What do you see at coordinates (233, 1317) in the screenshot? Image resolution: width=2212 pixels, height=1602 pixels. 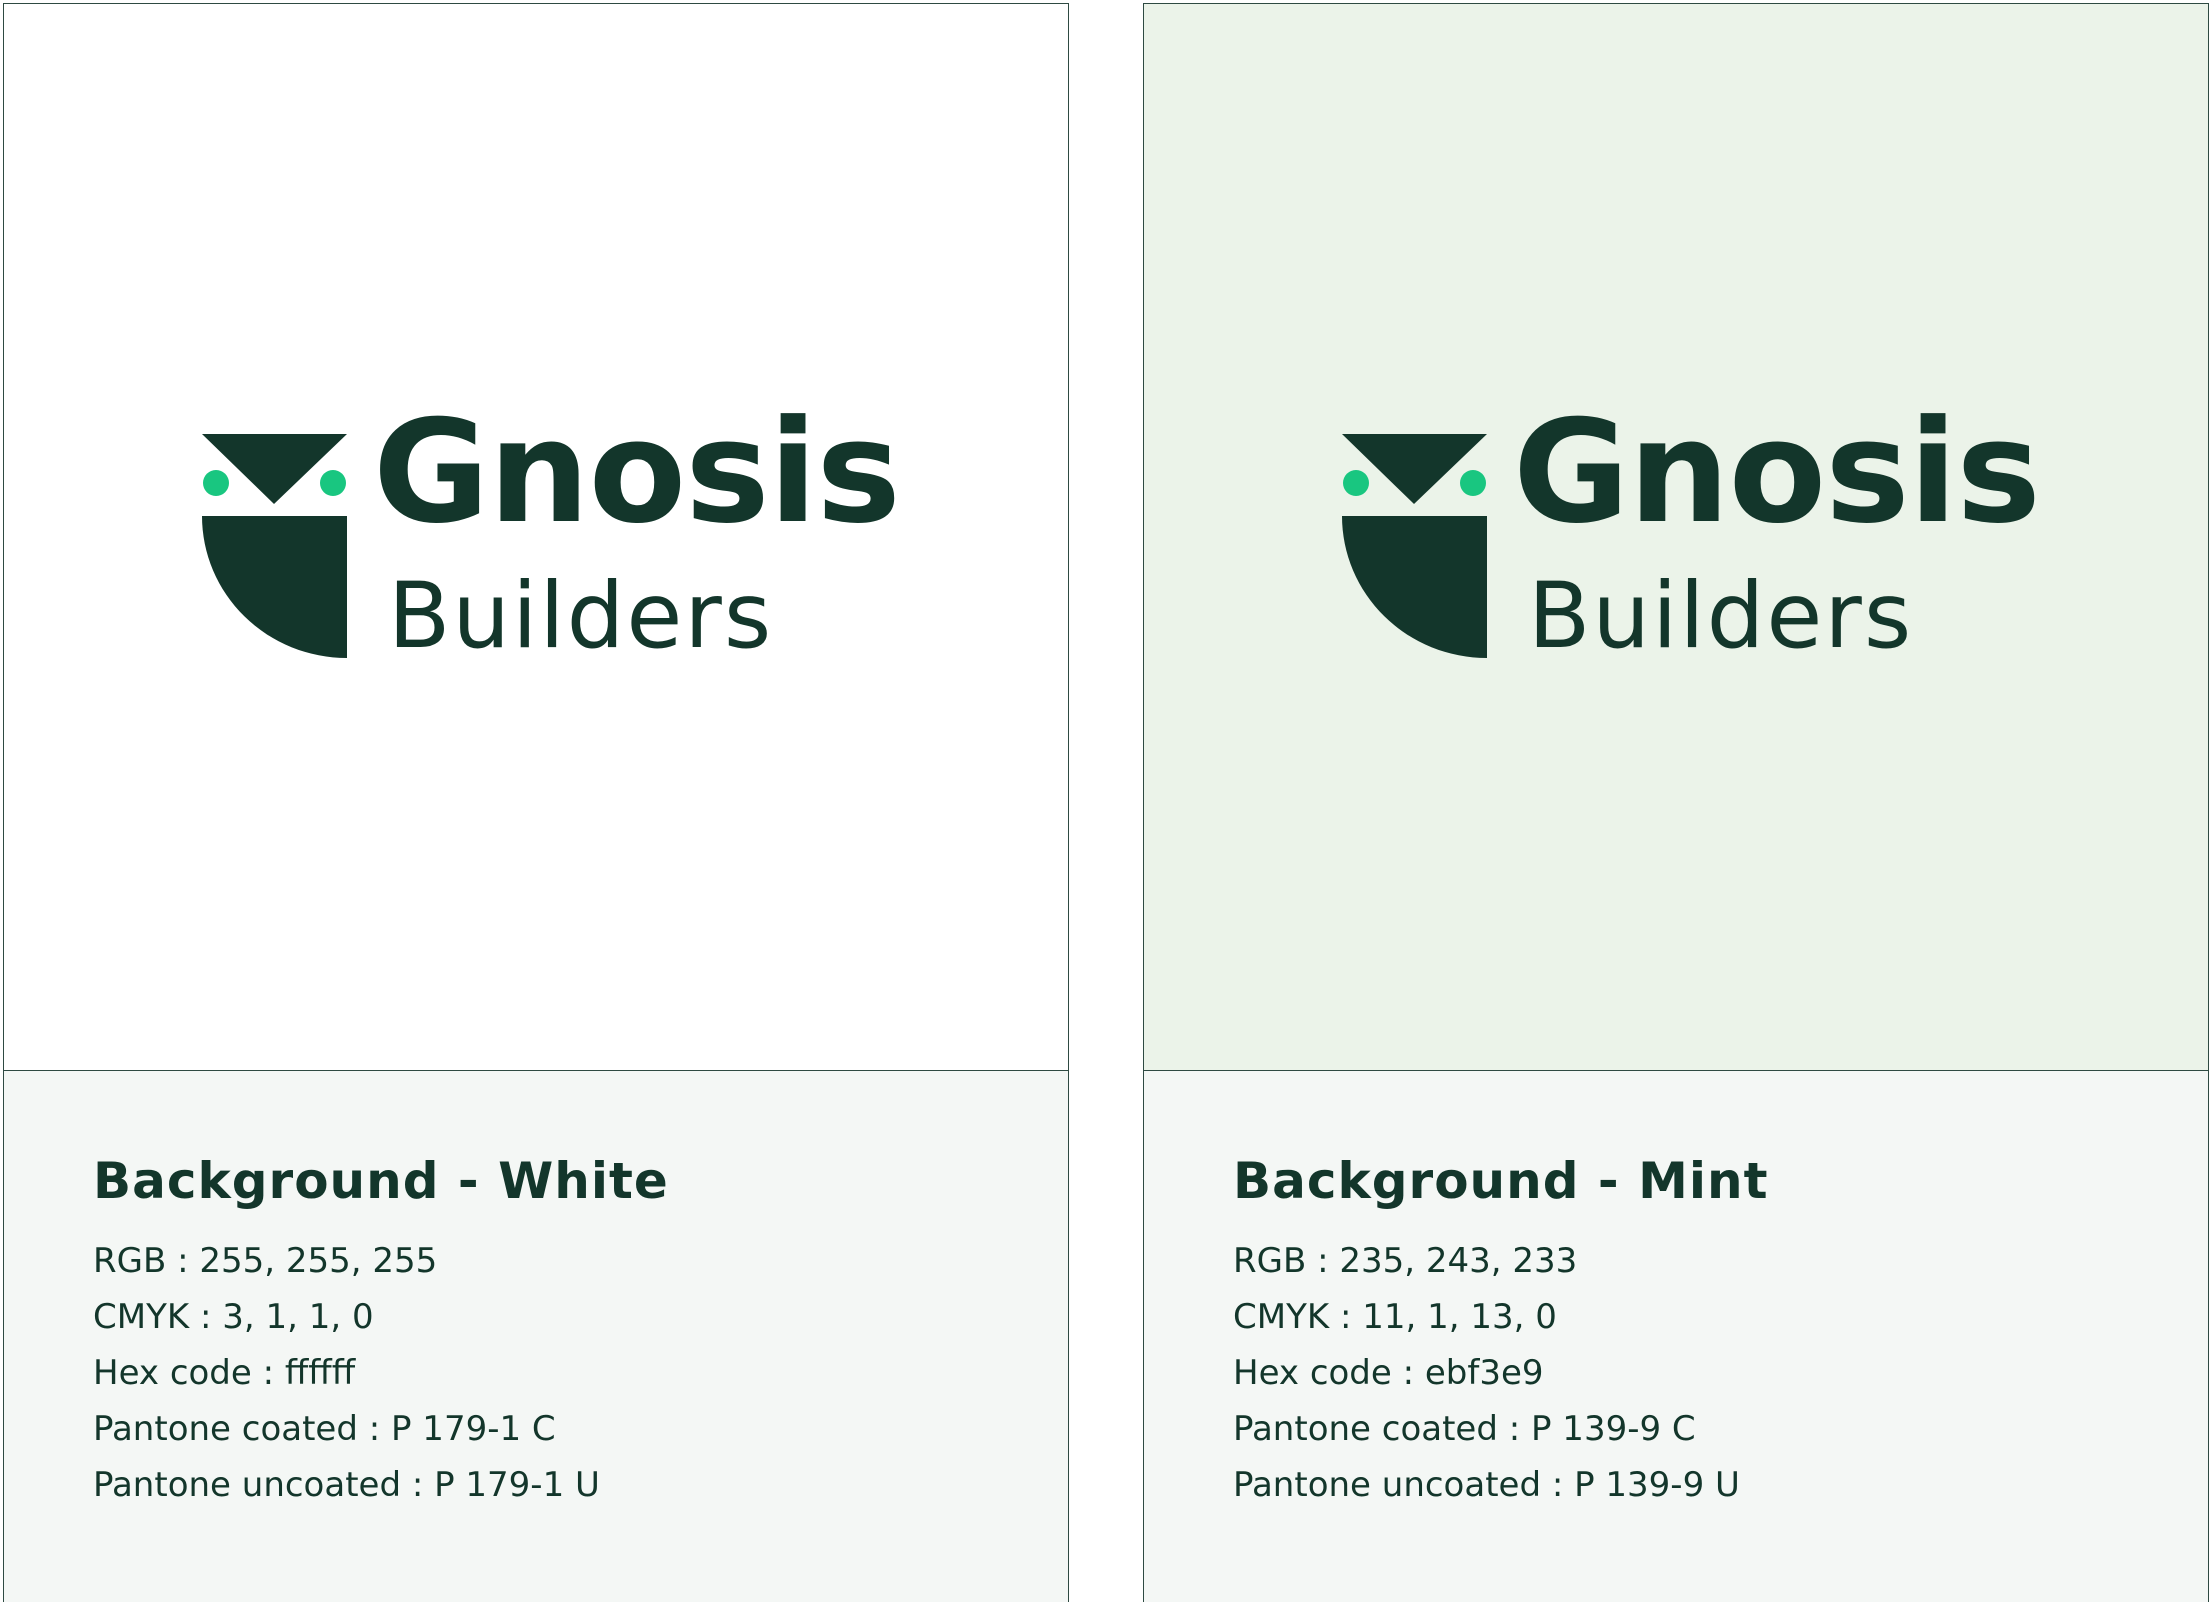 I see `spec-cmyk: CMYK : 3, 1, 1, 0` at bounding box center [233, 1317].